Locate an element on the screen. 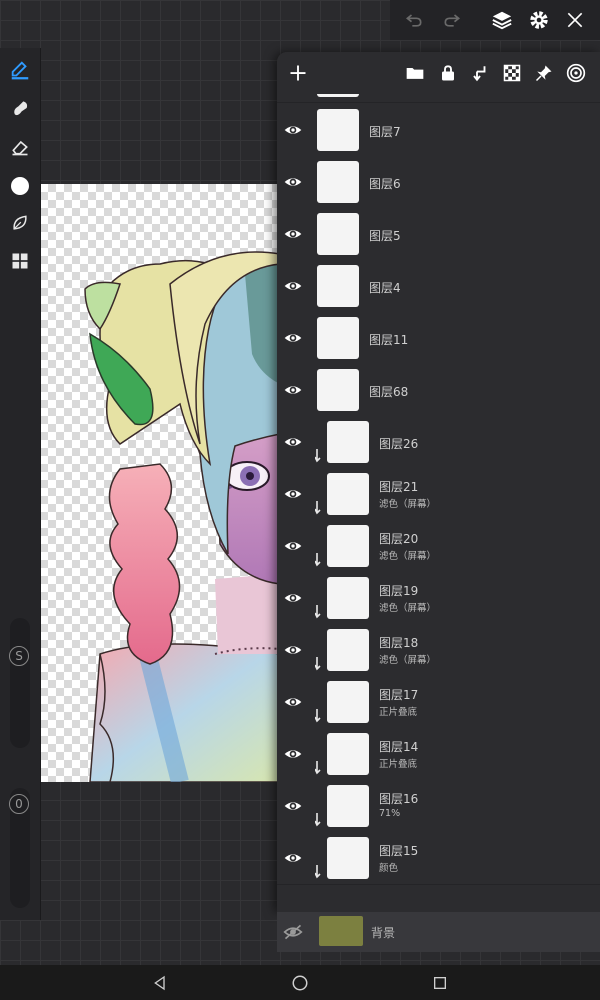 This screenshot has width=600, height=1000. eraser-icon is located at coordinates (20, 147).